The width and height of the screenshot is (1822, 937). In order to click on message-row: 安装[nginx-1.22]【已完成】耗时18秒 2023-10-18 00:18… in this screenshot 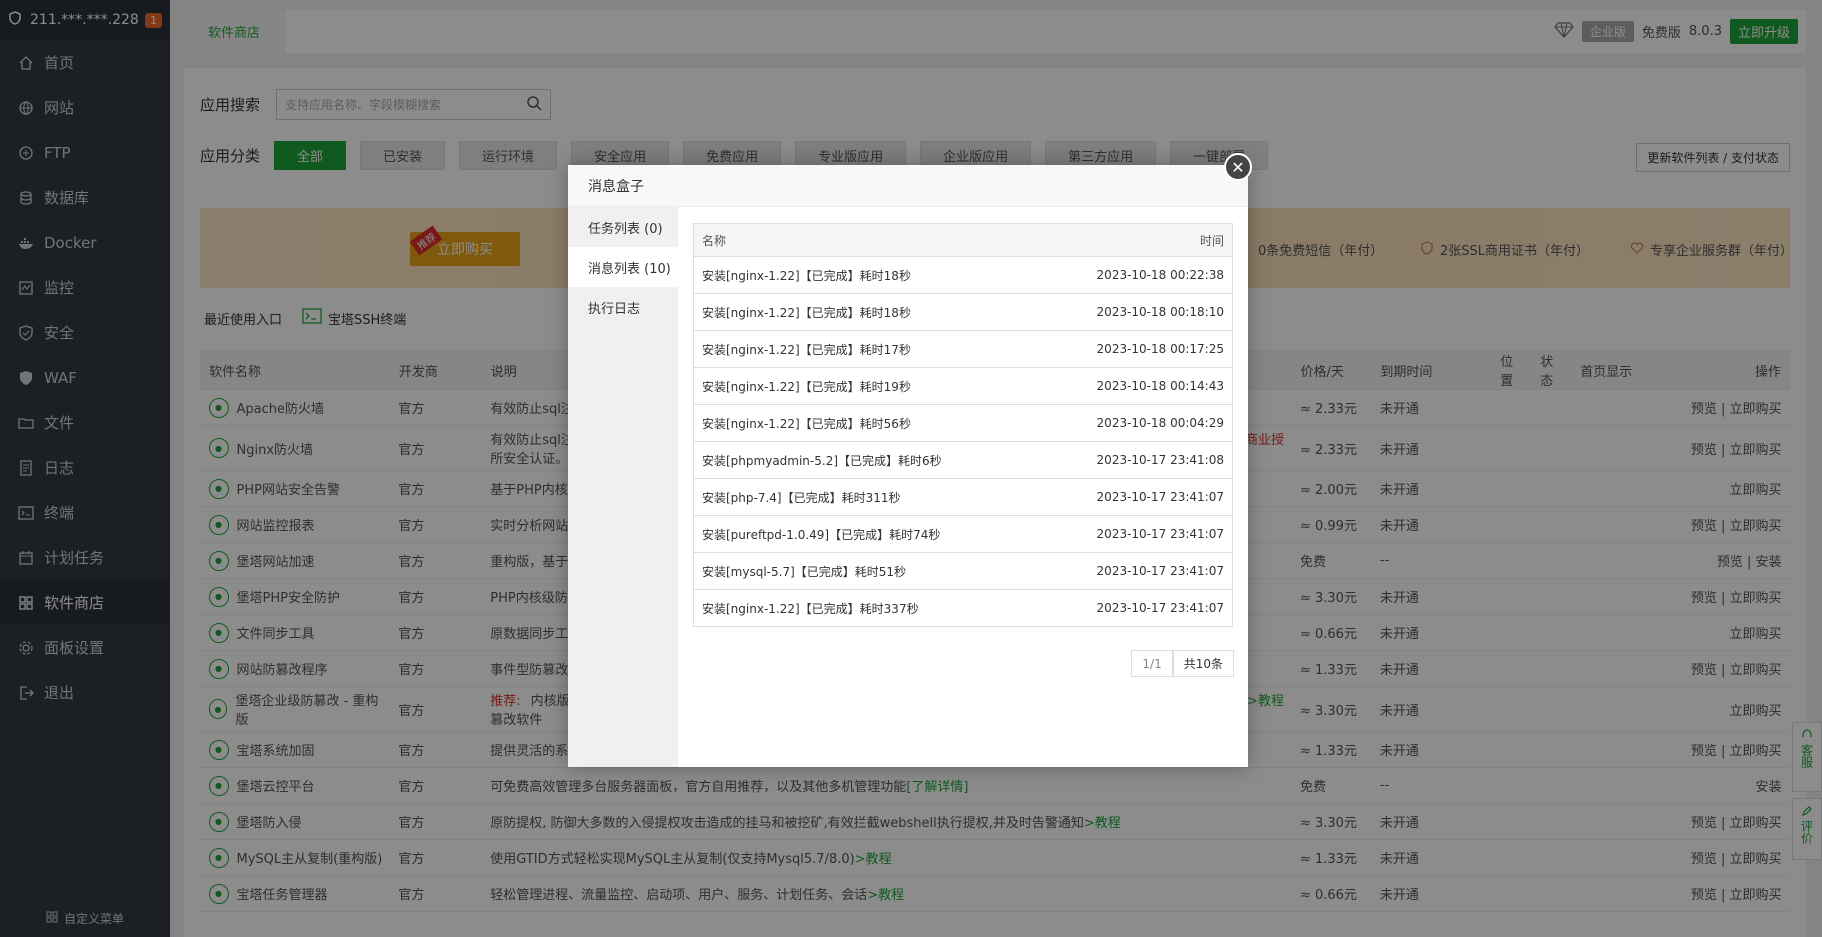, I will do `click(963, 312)`.